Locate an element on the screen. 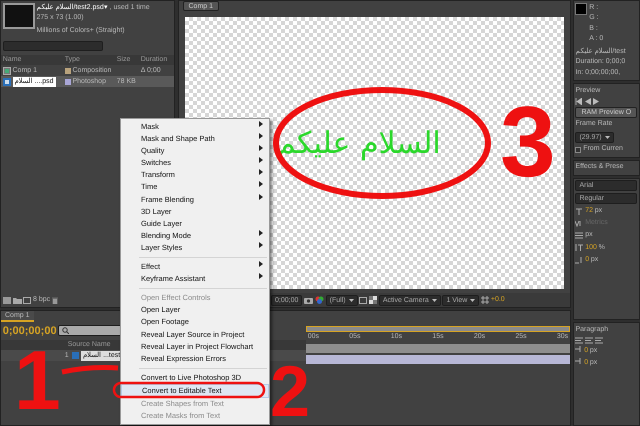  canvas-text: السلام عليكم is located at coordinates (359, 143).